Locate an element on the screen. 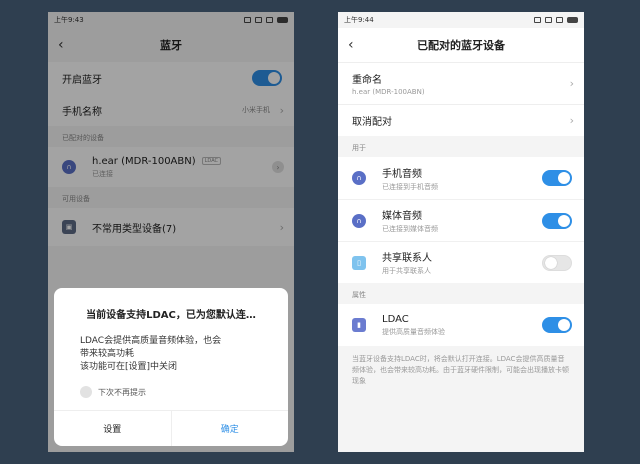  rename-row: 重命名 h.ear (MDR-100ABN) › is located at coordinates (461, 83).